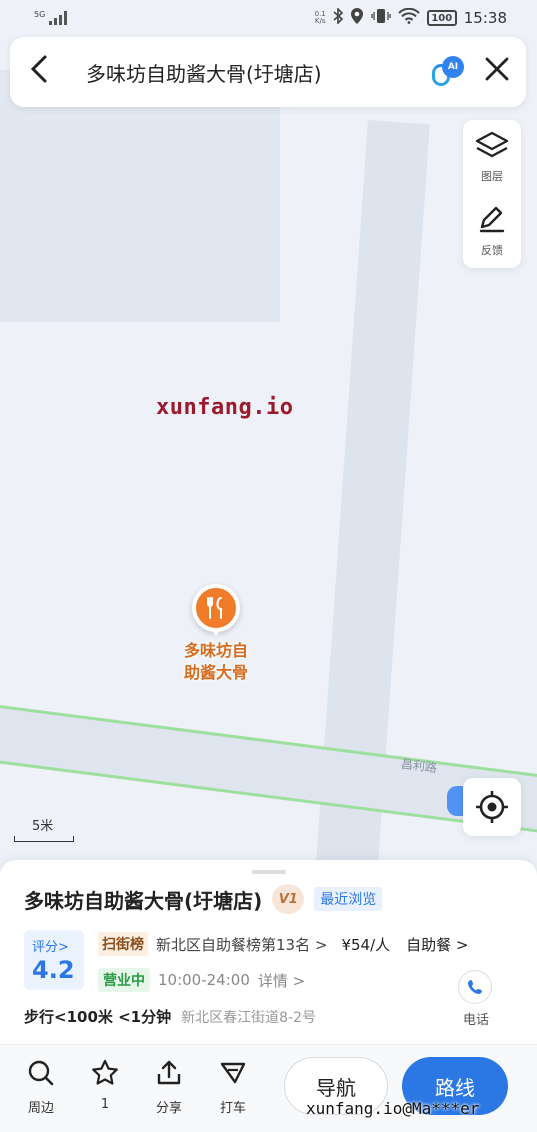 This screenshot has height=1132, width=537. What do you see at coordinates (215, 672) in the screenshot?
I see `poi-label-line: 助酱大骨` at bounding box center [215, 672].